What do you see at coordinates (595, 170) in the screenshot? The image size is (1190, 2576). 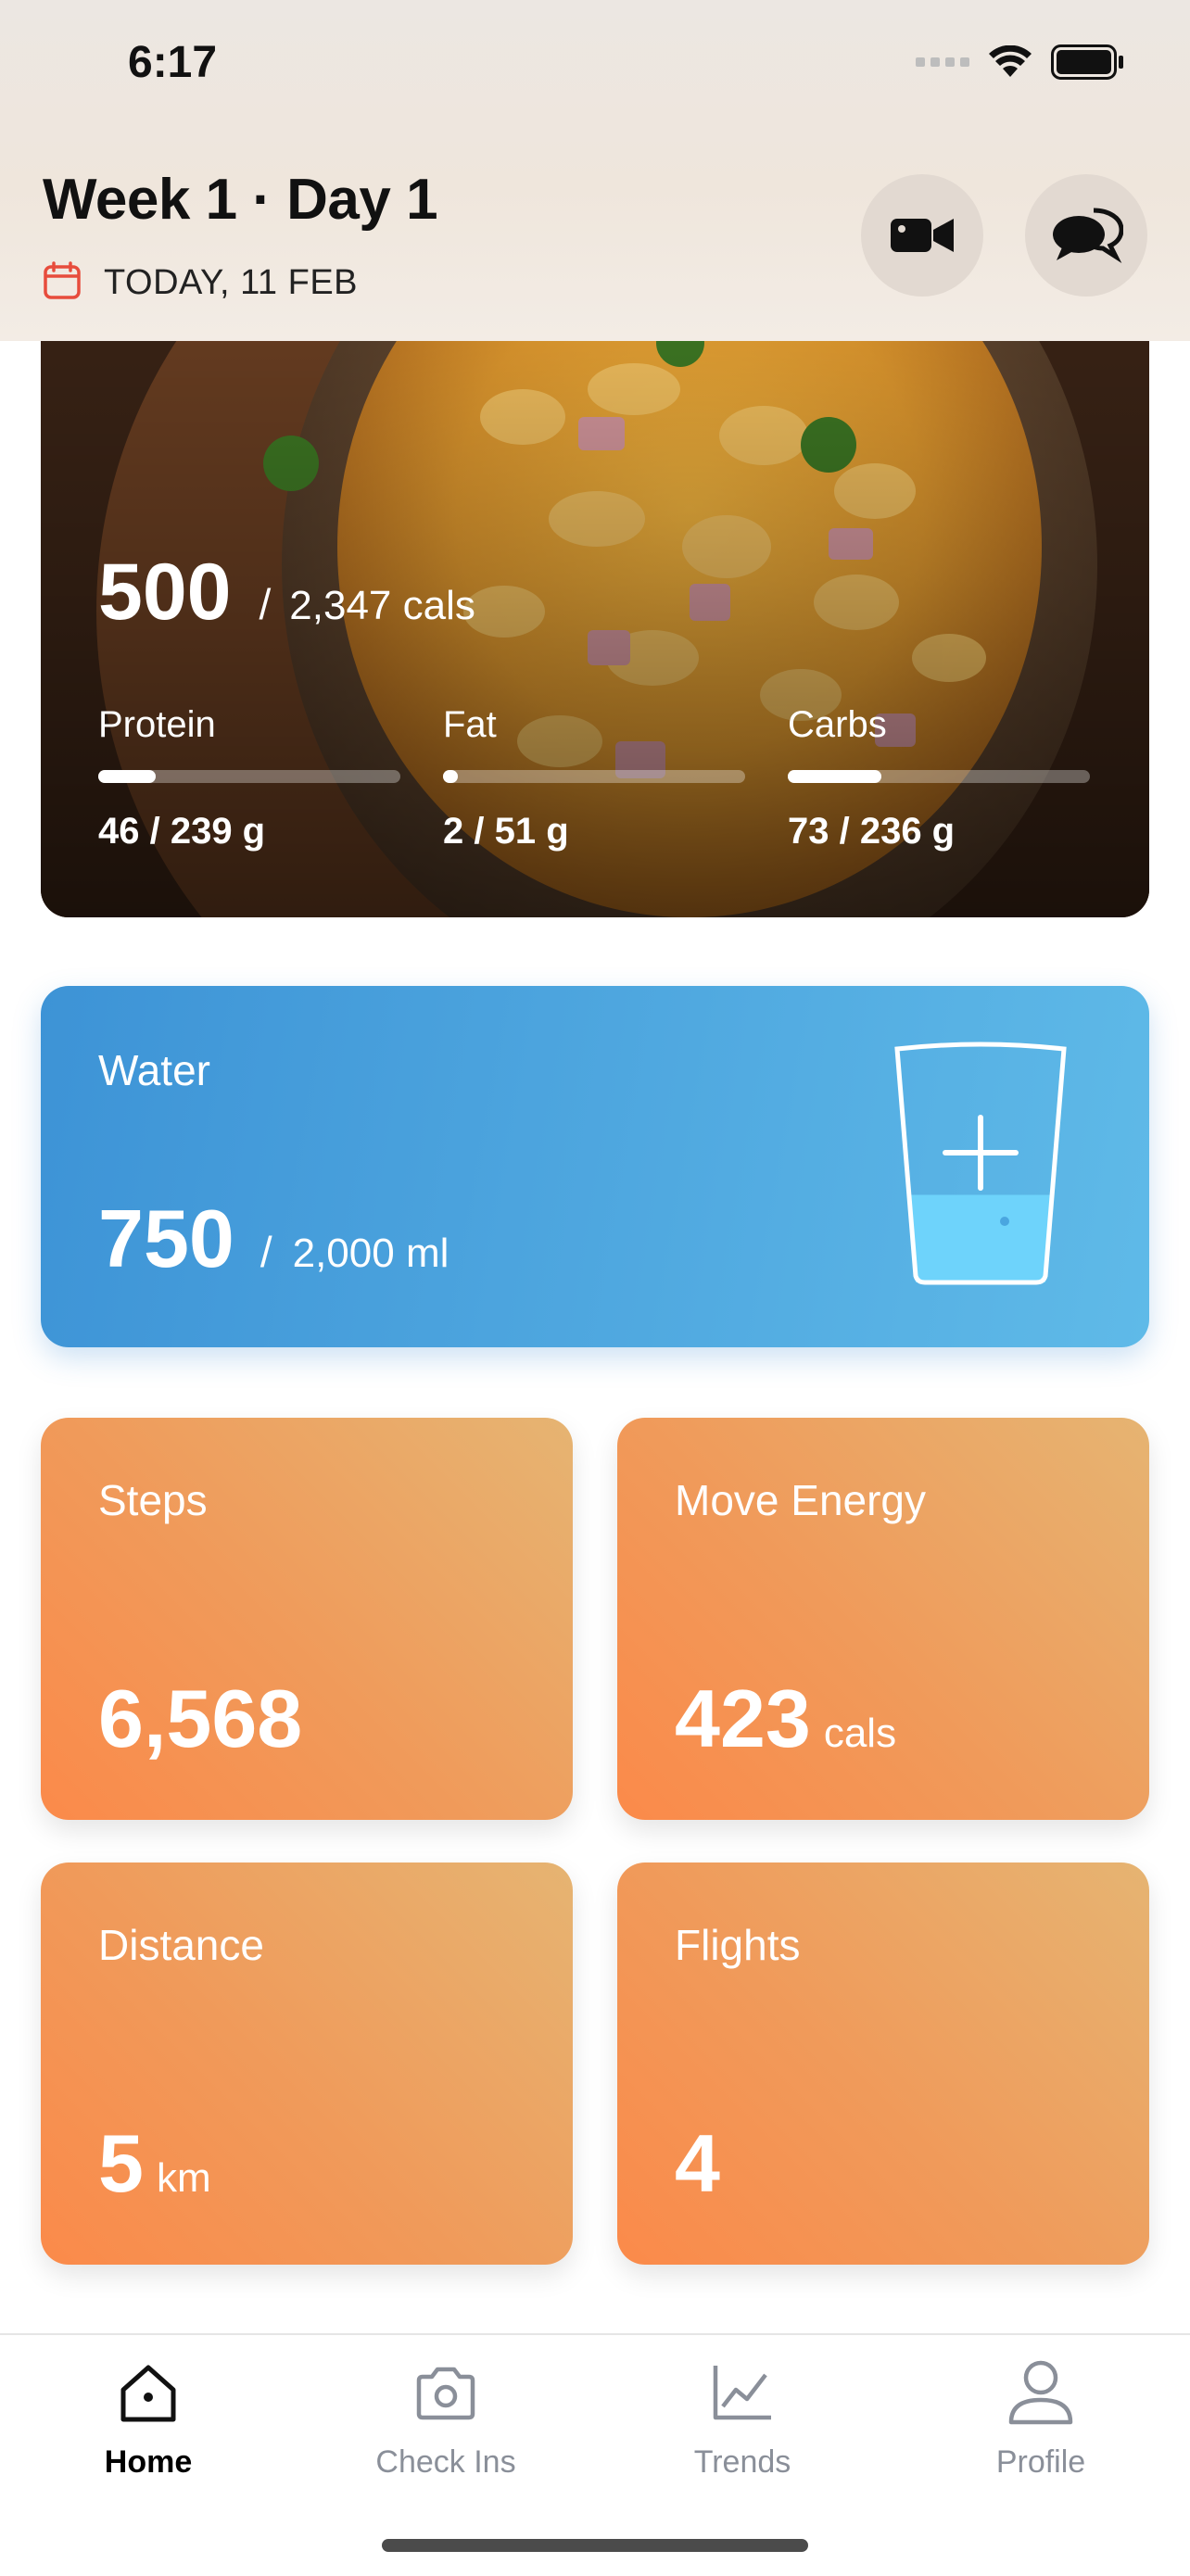 I see `header: 6:17 Week 1 · Day 1 TODAY, 11 FEB` at bounding box center [595, 170].